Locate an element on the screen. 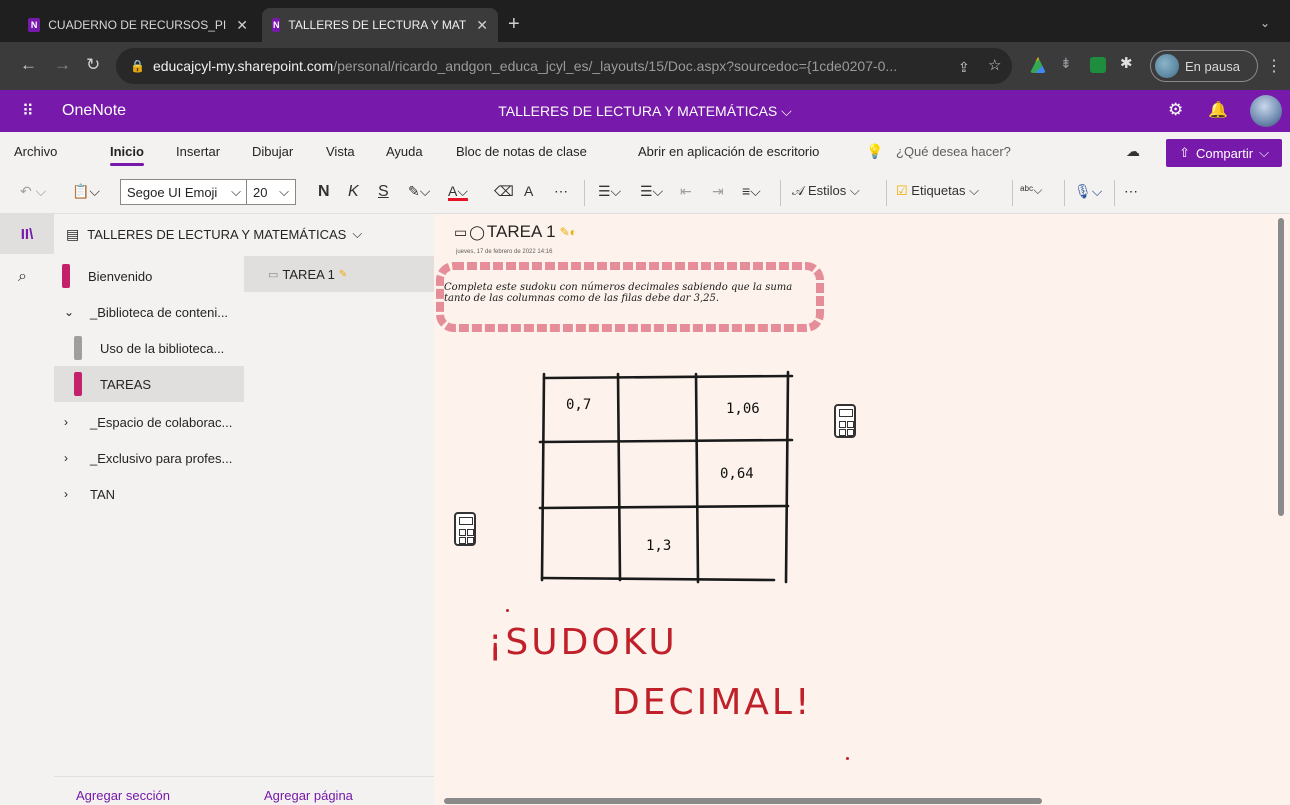  profile-avatar is located at coordinates (1167, 66).